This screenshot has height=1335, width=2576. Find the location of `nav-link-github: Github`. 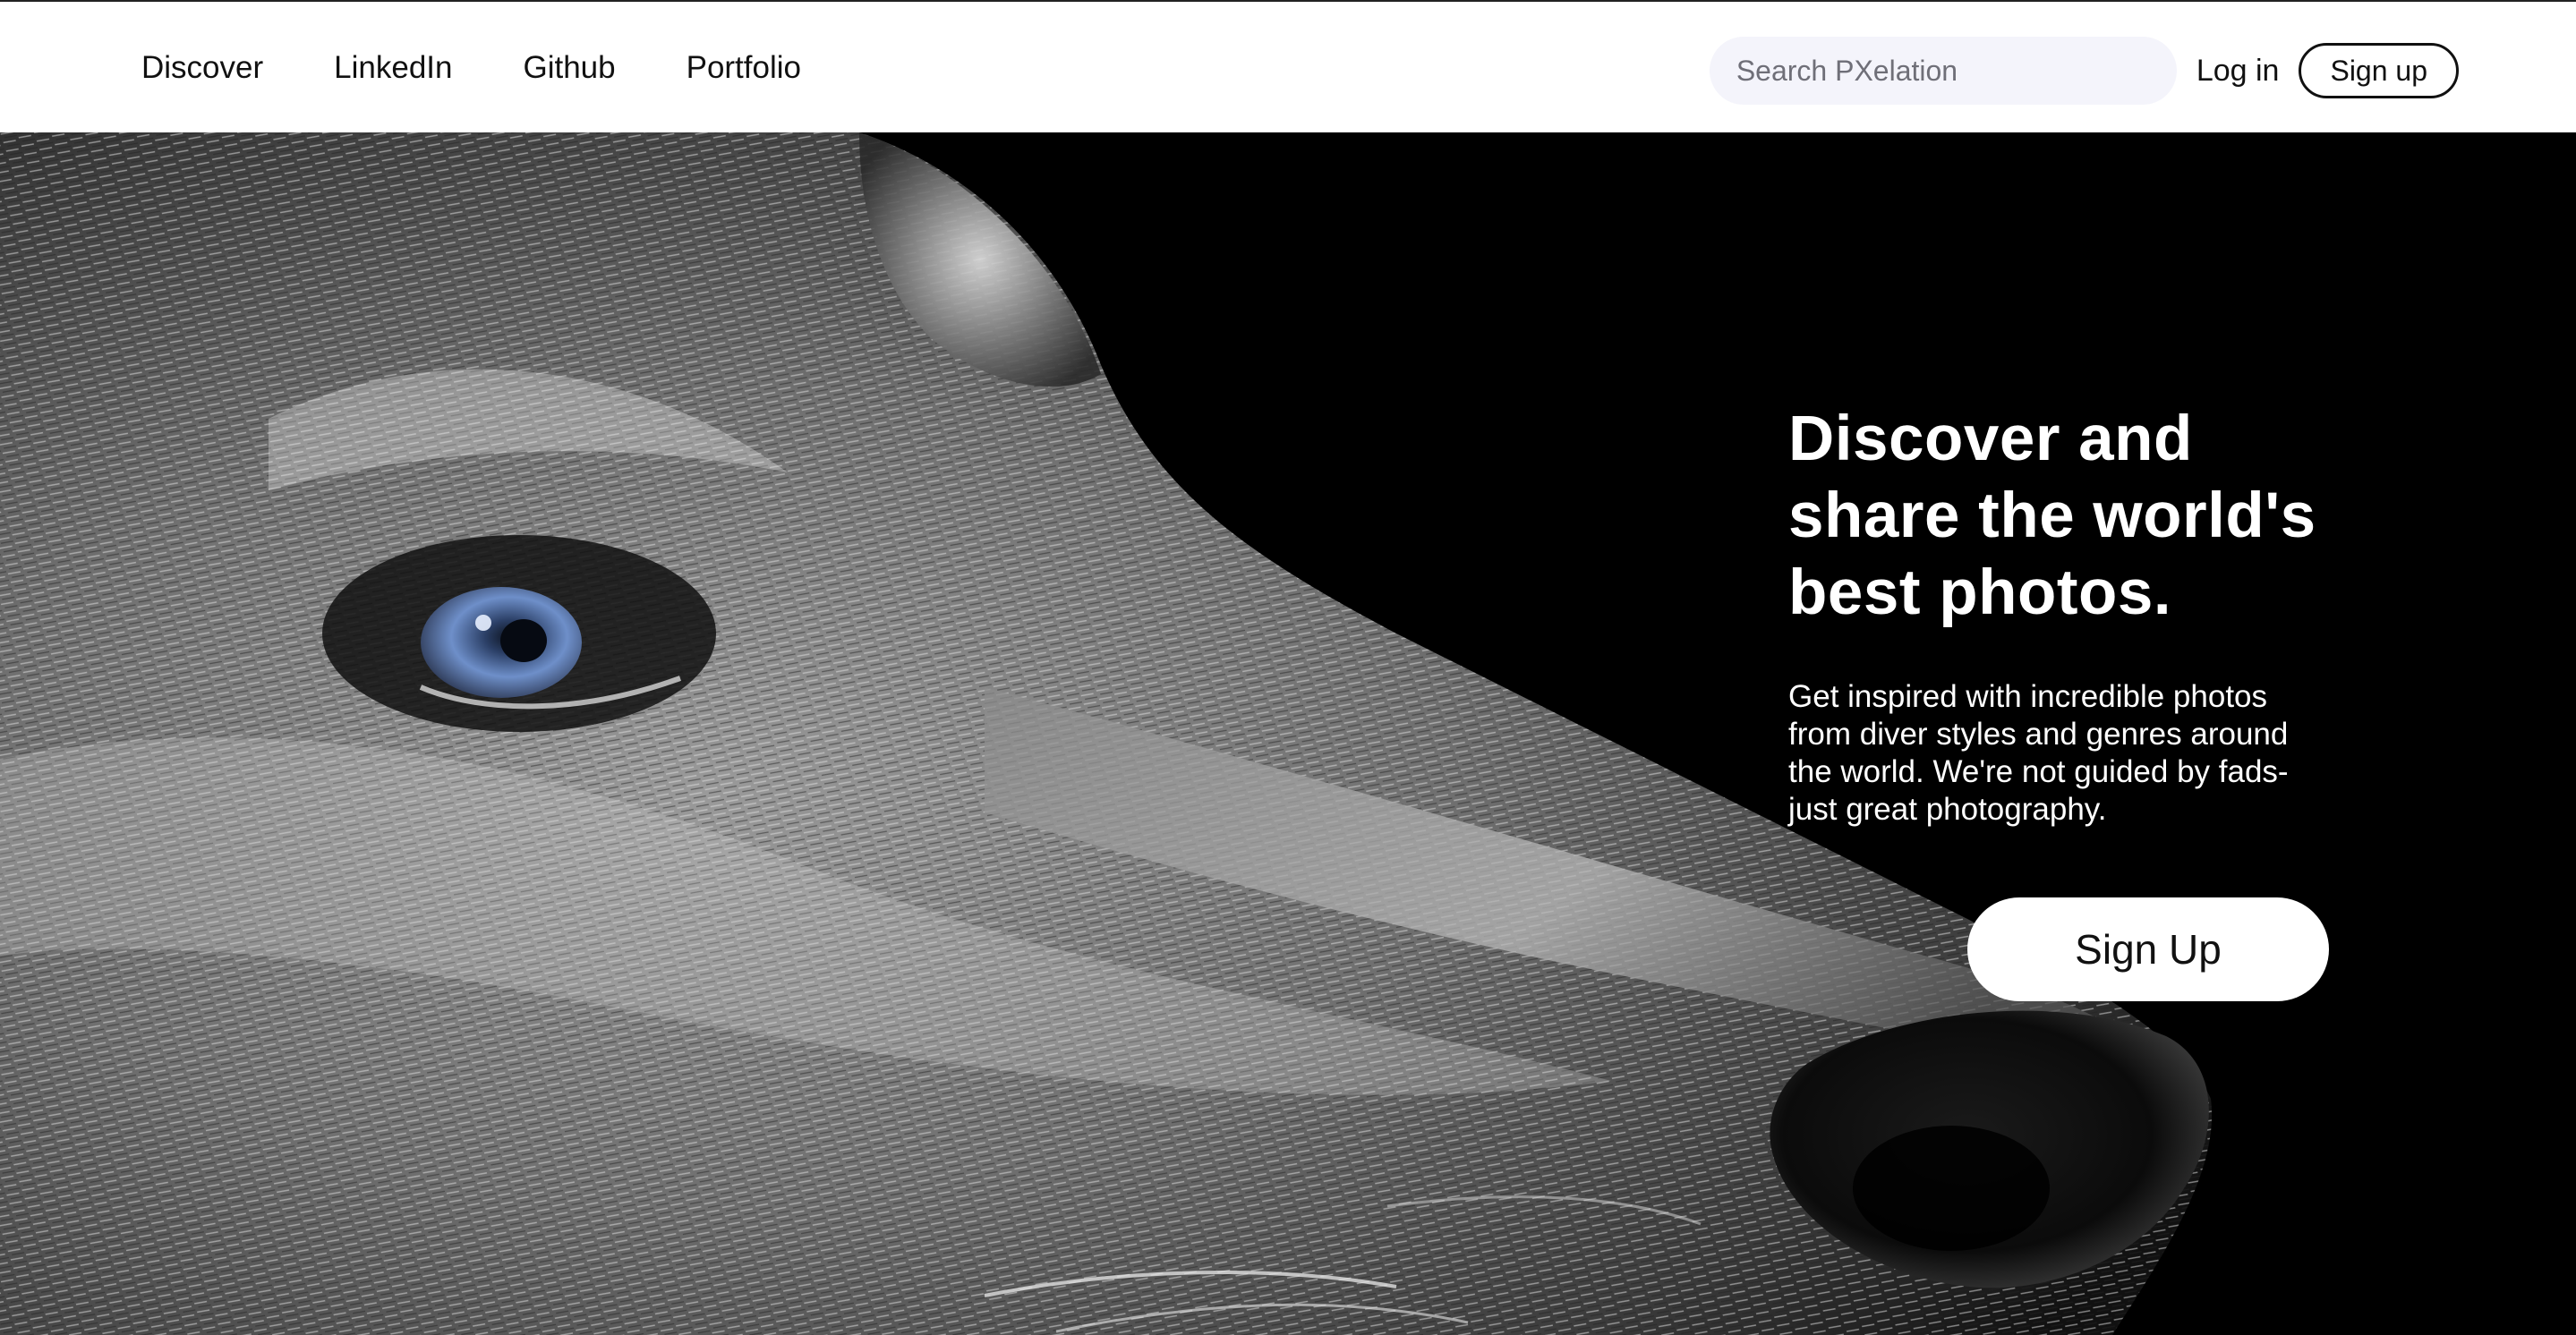

nav-link-github: Github is located at coordinates (569, 68).